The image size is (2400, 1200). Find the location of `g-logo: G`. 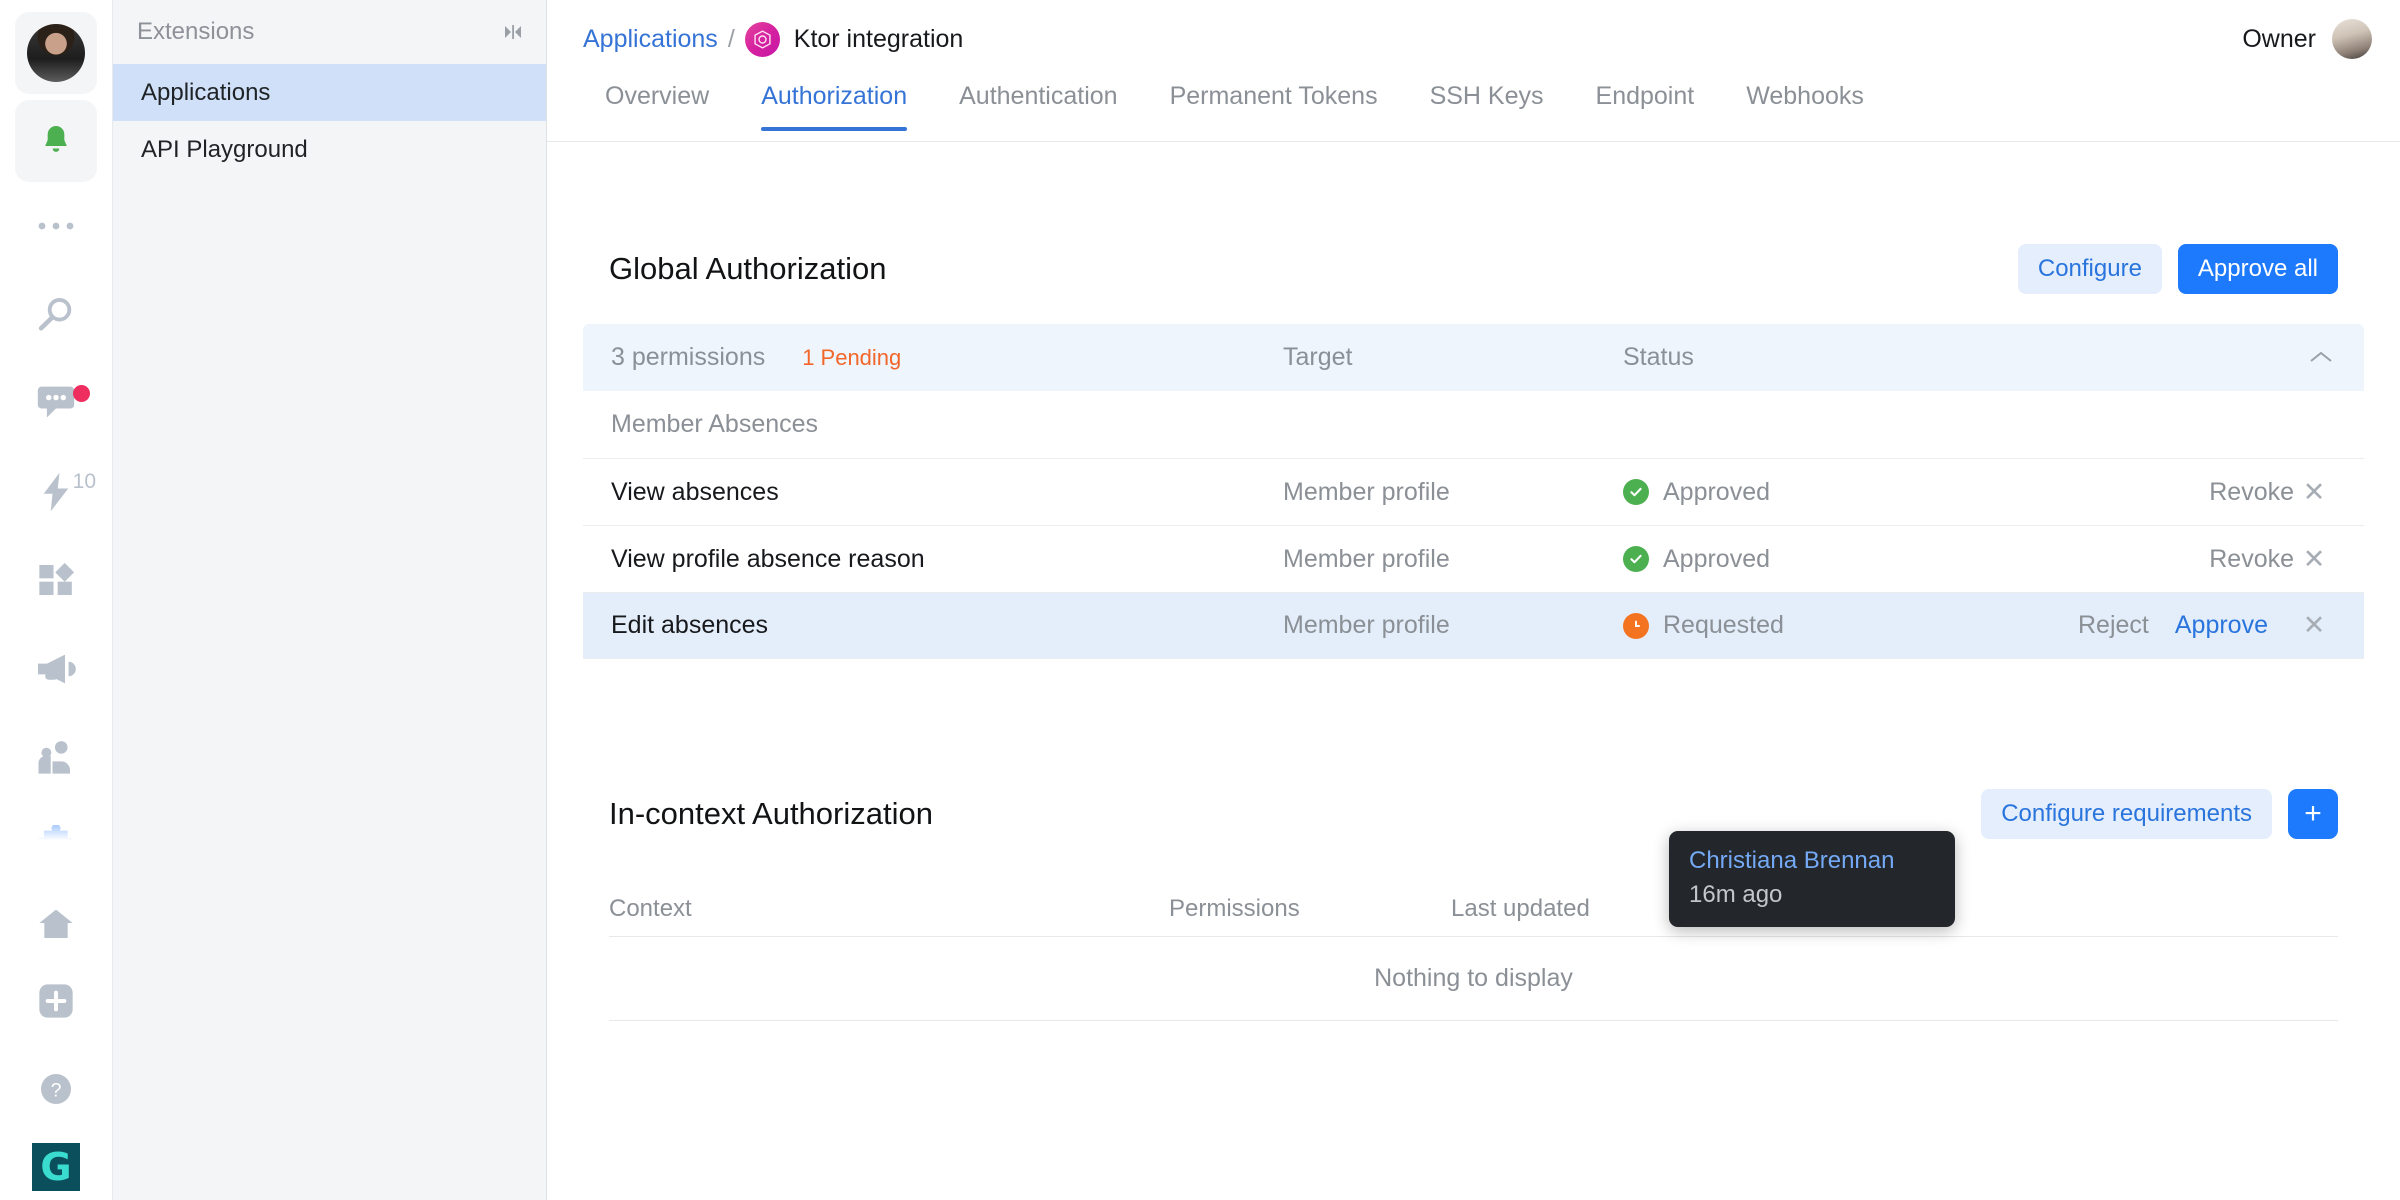

g-logo: G is located at coordinates (56, 1166).